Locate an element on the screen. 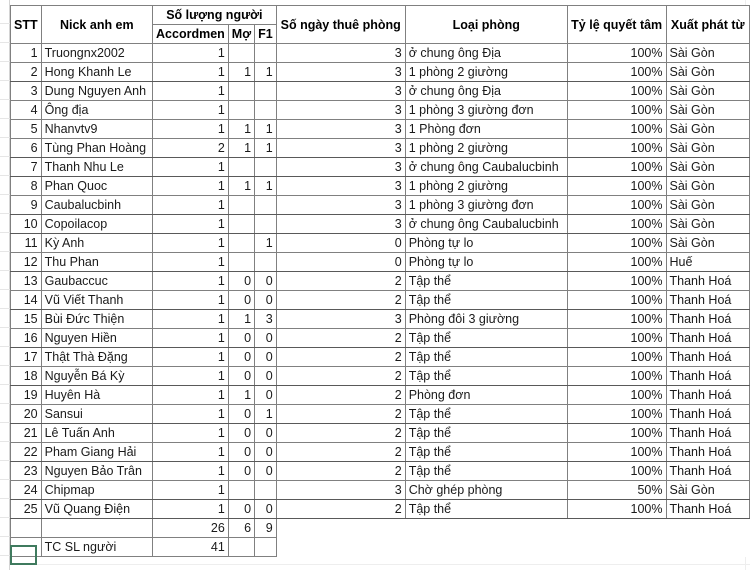 The width and height of the screenshot is (750, 570). row-cell-nick: Sansui is located at coordinates (97, 414).